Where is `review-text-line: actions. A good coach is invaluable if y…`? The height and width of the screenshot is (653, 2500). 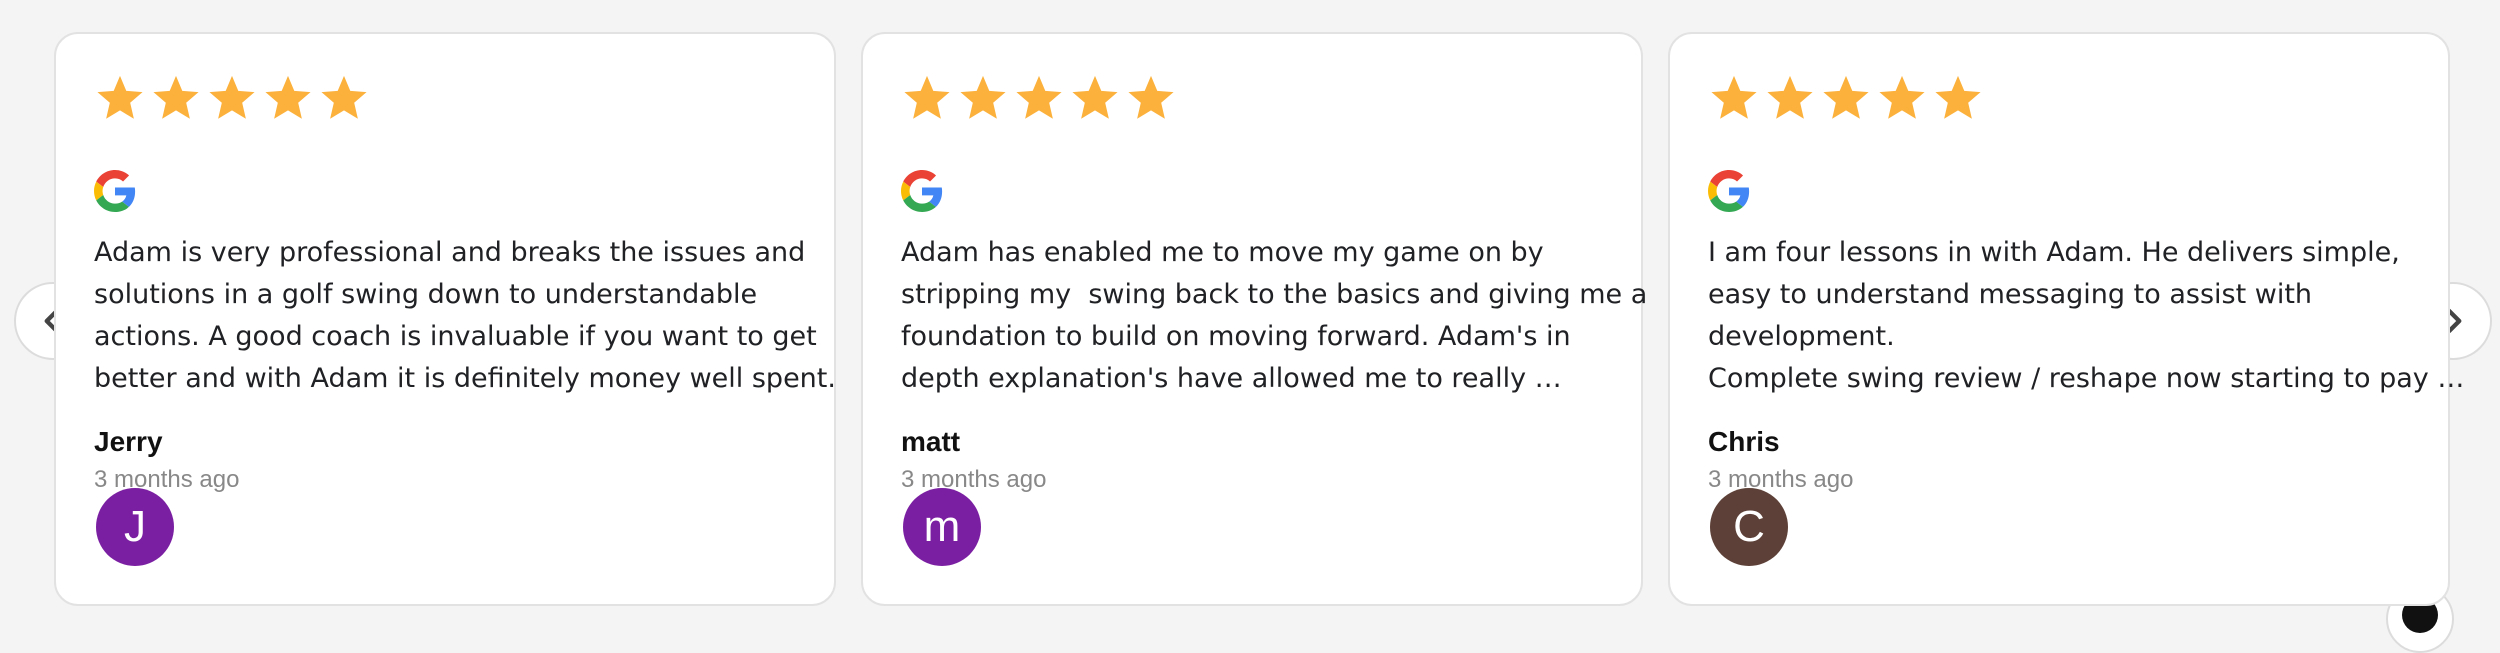 review-text-line: actions. A good coach is invaluable if y… is located at coordinates (455, 336).